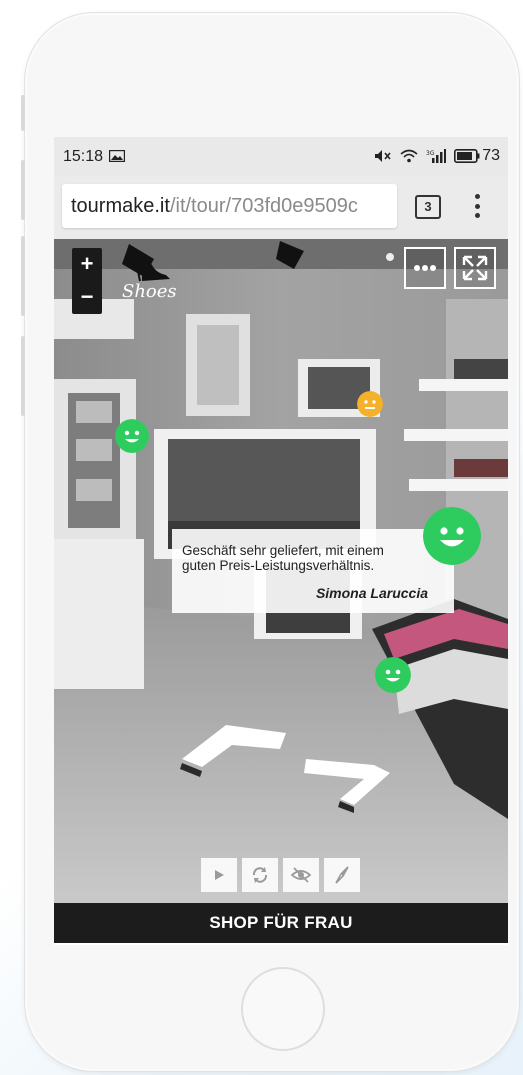 This screenshot has width=523, height=1075. I want to click on hide-icon, so click(301, 875).